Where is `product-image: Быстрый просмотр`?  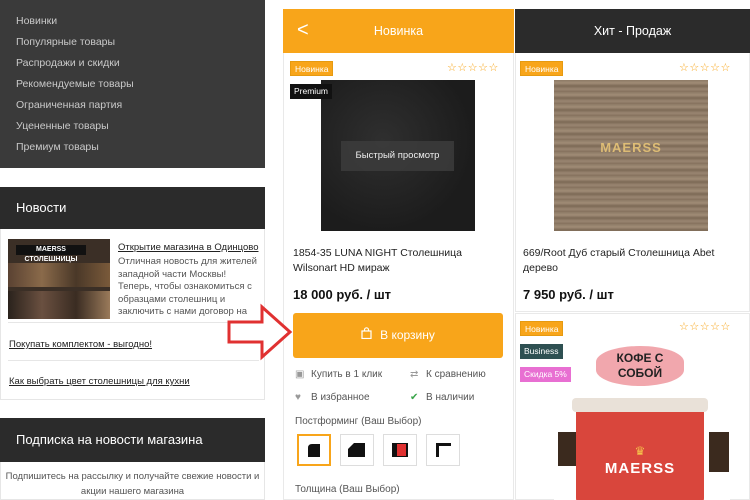 product-image: Быстрый просмотр is located at coordinates (398, 155).